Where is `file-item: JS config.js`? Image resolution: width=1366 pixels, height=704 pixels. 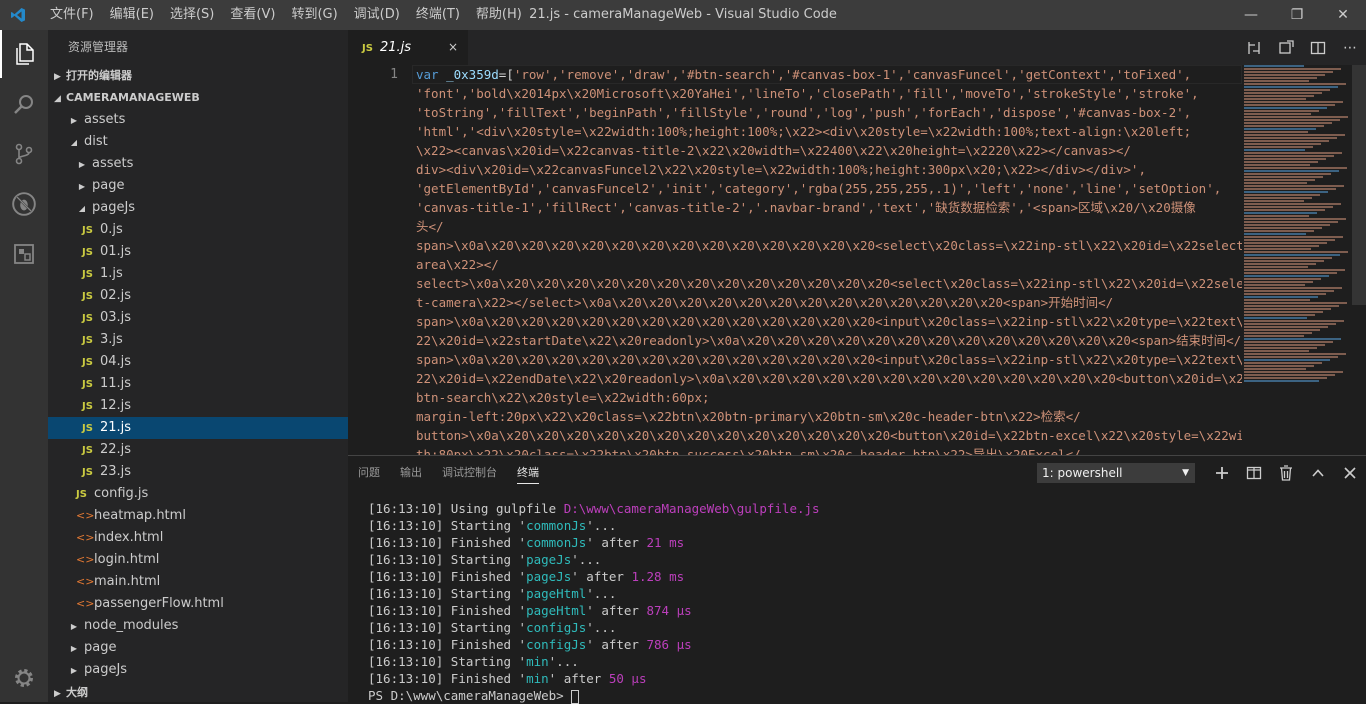
file-item: JS config.js is located at coordinates (198, 494).